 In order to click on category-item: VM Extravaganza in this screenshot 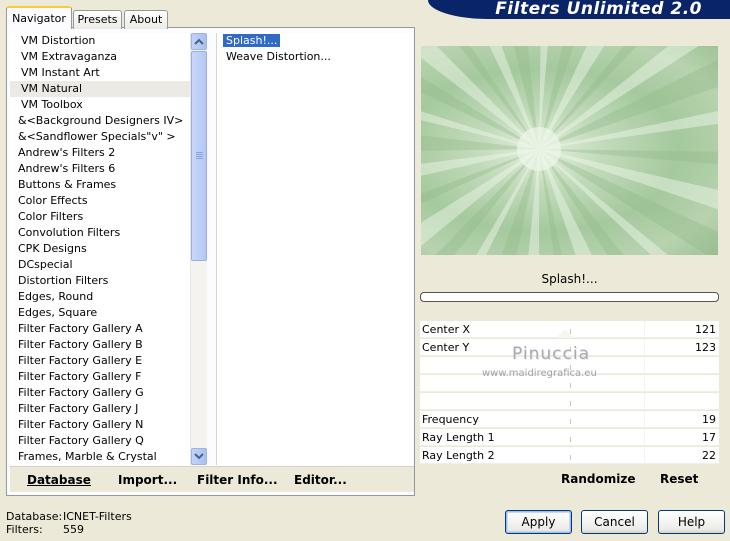, I will do `click(100, 57)`.